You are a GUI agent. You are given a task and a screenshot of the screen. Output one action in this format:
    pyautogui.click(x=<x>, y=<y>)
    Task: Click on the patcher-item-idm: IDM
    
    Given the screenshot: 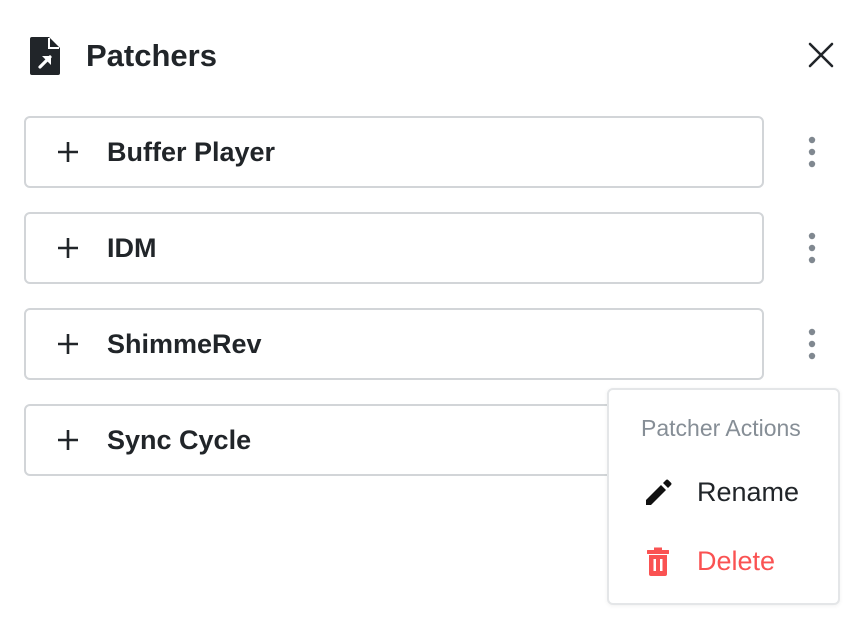 What is the action you would take?
    pyautogui.click(x=394, y=248)
    